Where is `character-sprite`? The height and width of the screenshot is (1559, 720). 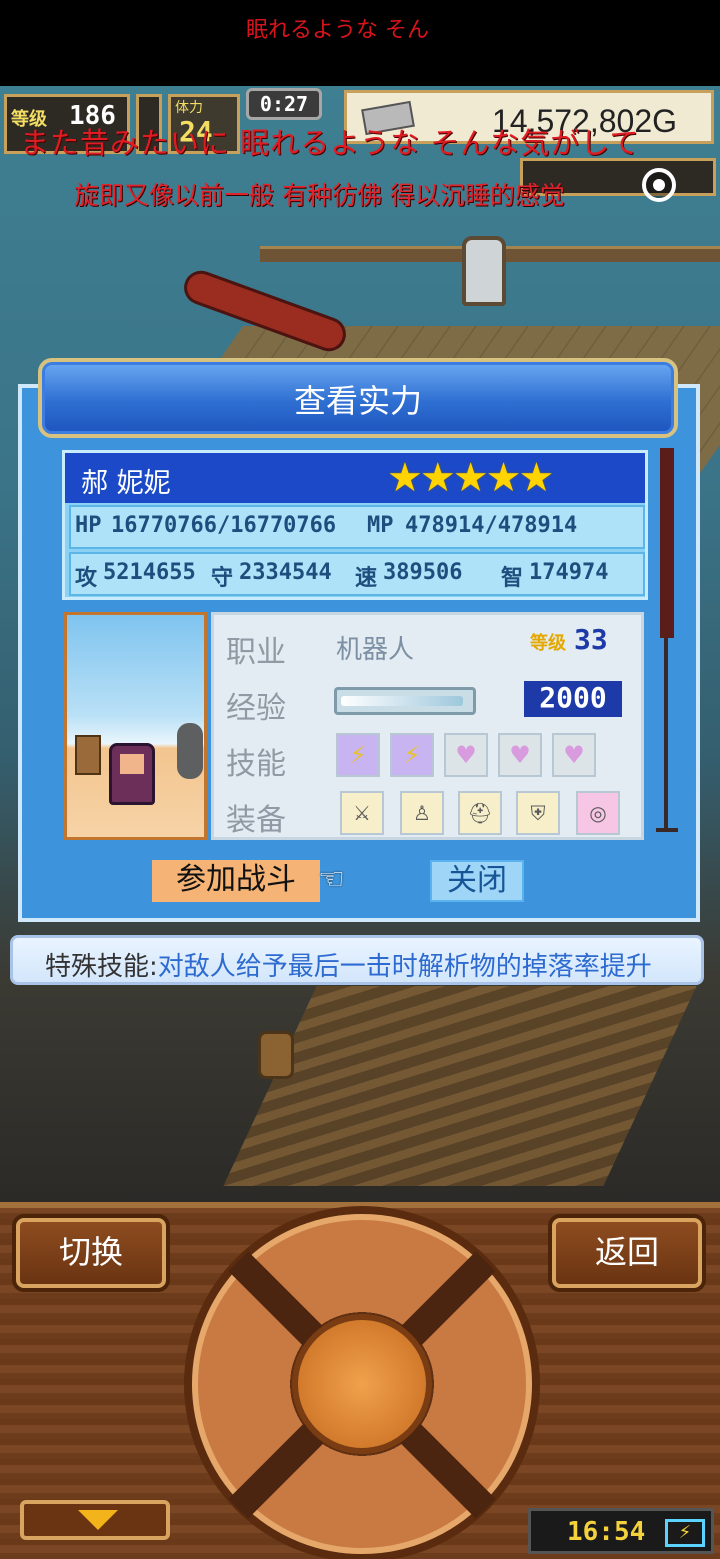
character-sprite is located at coordinates (132, 774).